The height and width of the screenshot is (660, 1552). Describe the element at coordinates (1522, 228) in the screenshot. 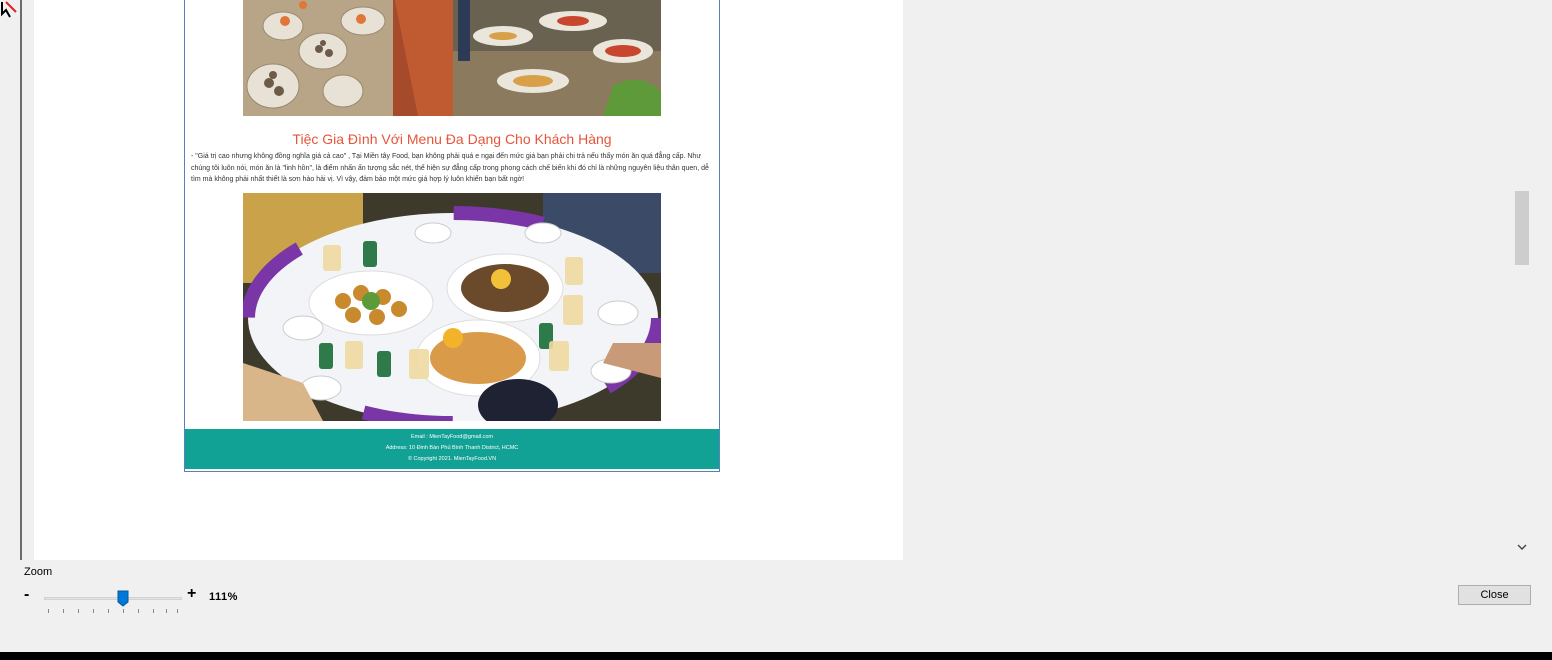

I see `scrollbar-thumb` at that location.